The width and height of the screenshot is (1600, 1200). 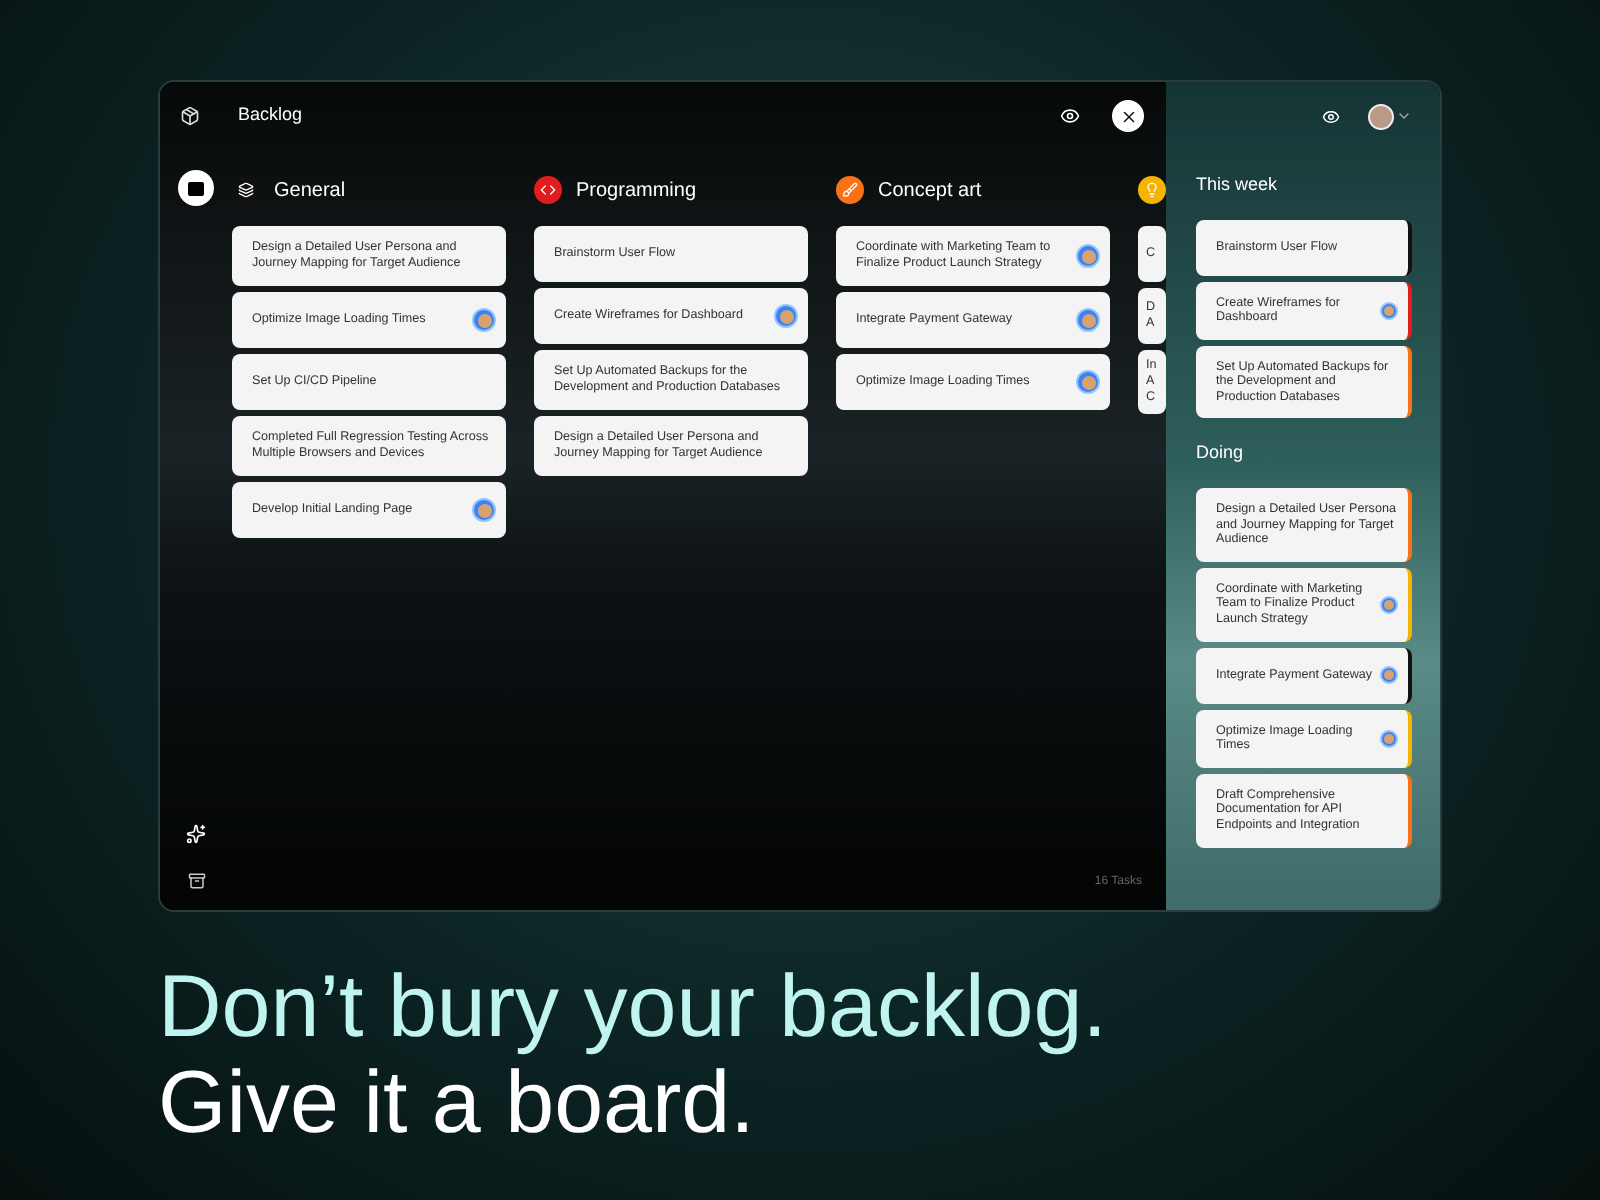 What do you see at coordinates (636, 191) in the screenshot?
I see `column-title: Programming` at bounding box center [636, 191].